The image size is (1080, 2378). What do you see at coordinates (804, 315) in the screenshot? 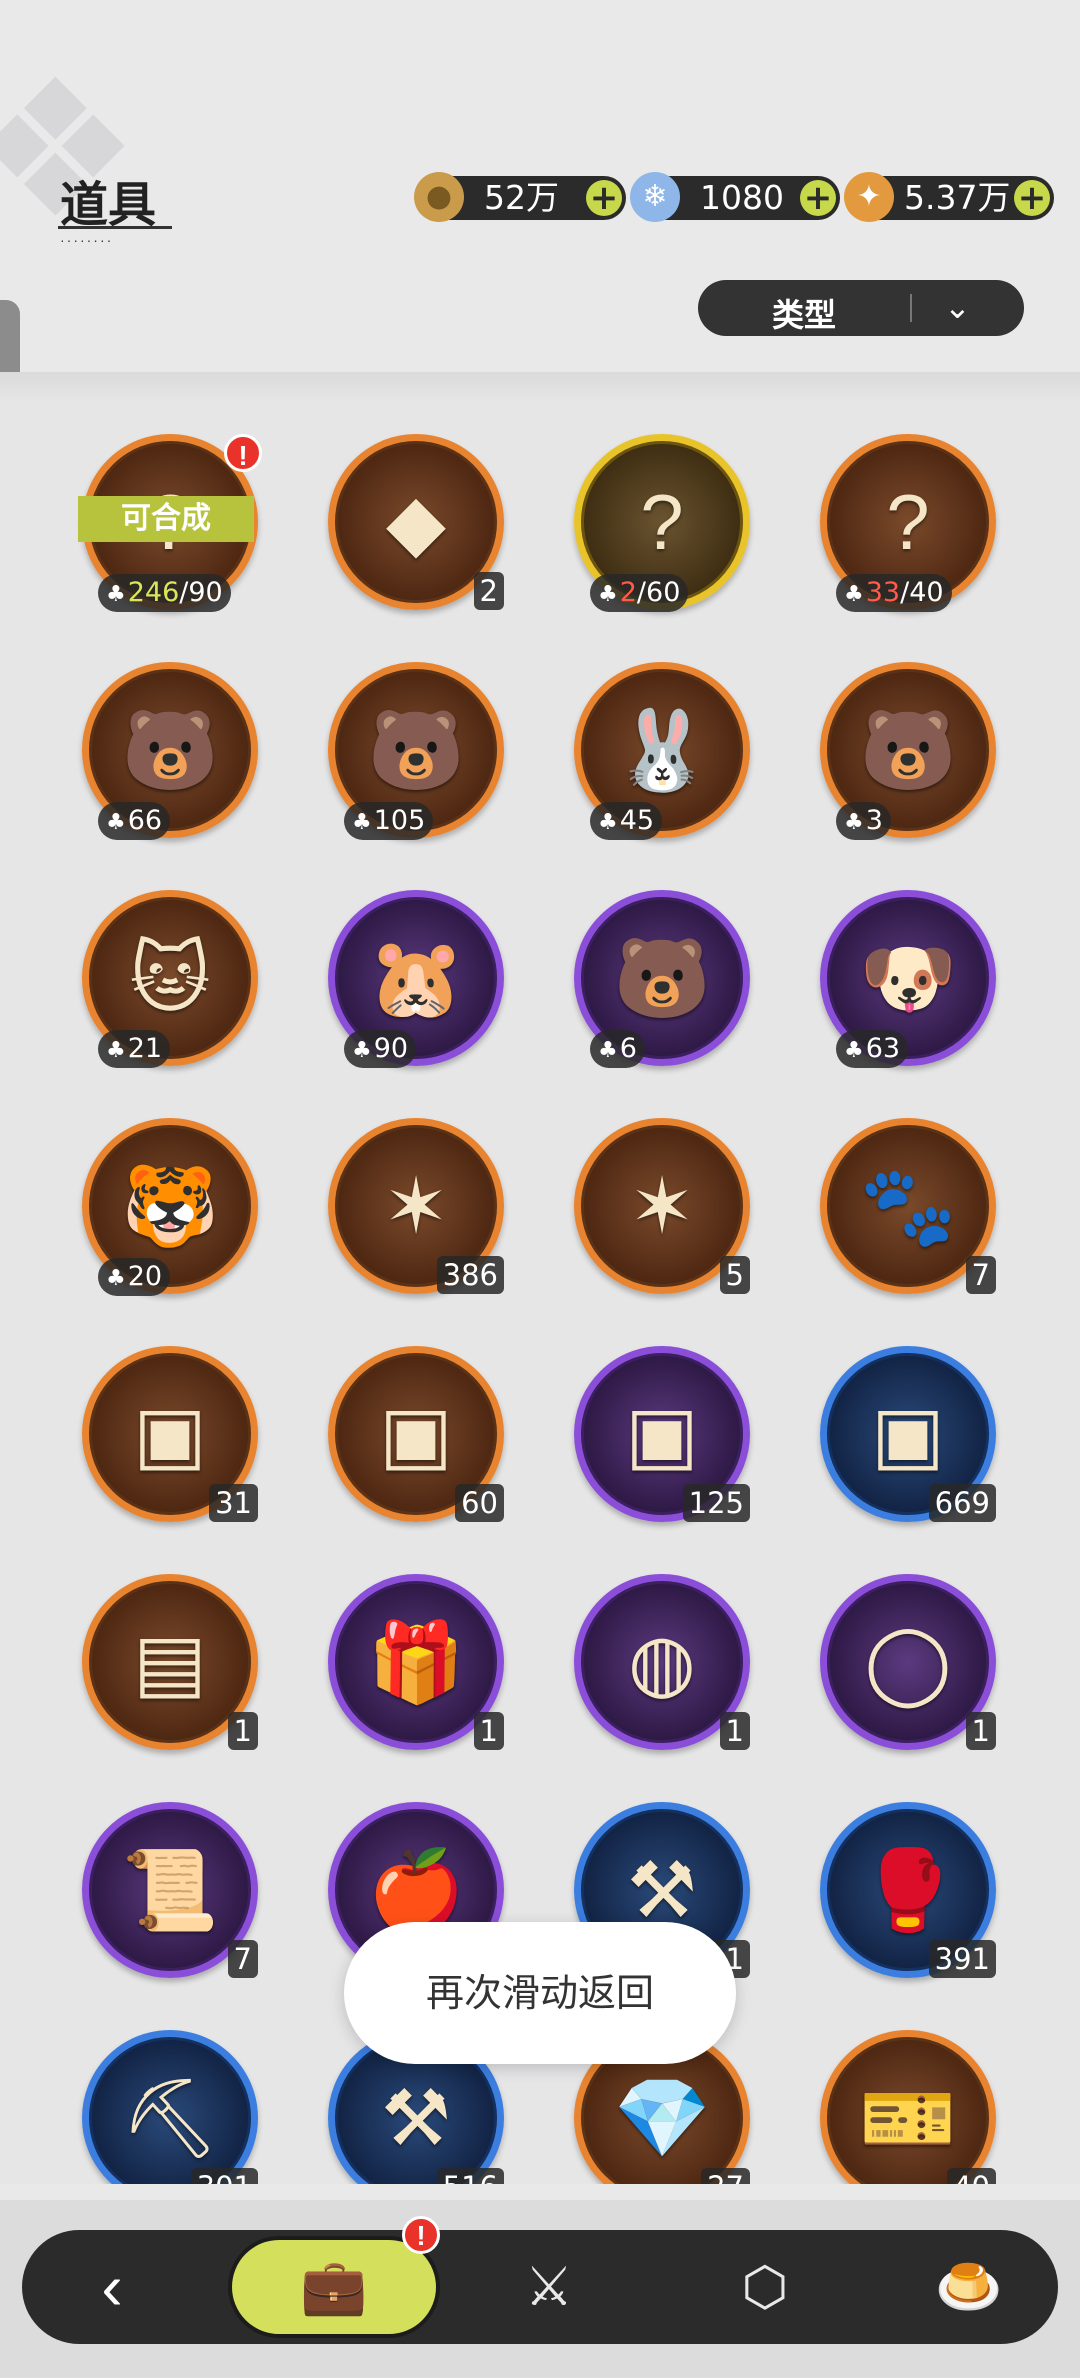
I see `filter-label: 类型` at bounding box center [804, 315].